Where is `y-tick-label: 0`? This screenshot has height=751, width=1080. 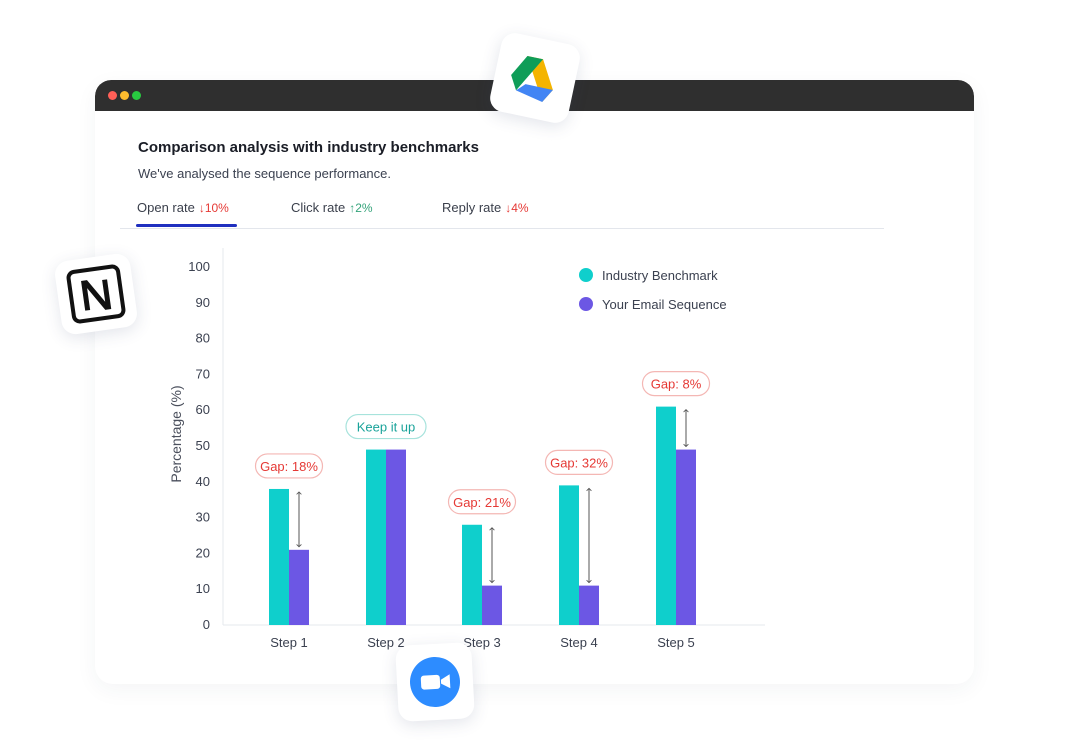 y-tick-label: 0 is located at coordinates (206, 624).